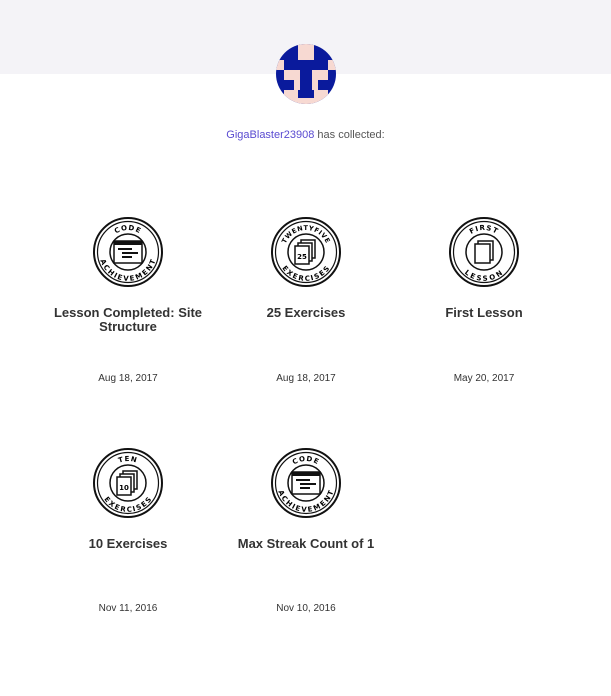 The image size is (611, 696). Describe the element at coordinates (306, 608) in the screenshot. I see `badge-date: Nov 10, 2016` at that location.